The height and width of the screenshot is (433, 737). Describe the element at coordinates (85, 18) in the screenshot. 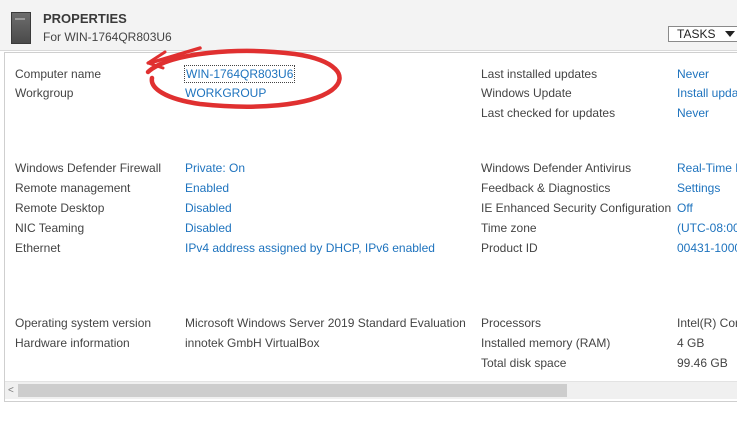

I see `page-title: PROPERTIES` at that location.